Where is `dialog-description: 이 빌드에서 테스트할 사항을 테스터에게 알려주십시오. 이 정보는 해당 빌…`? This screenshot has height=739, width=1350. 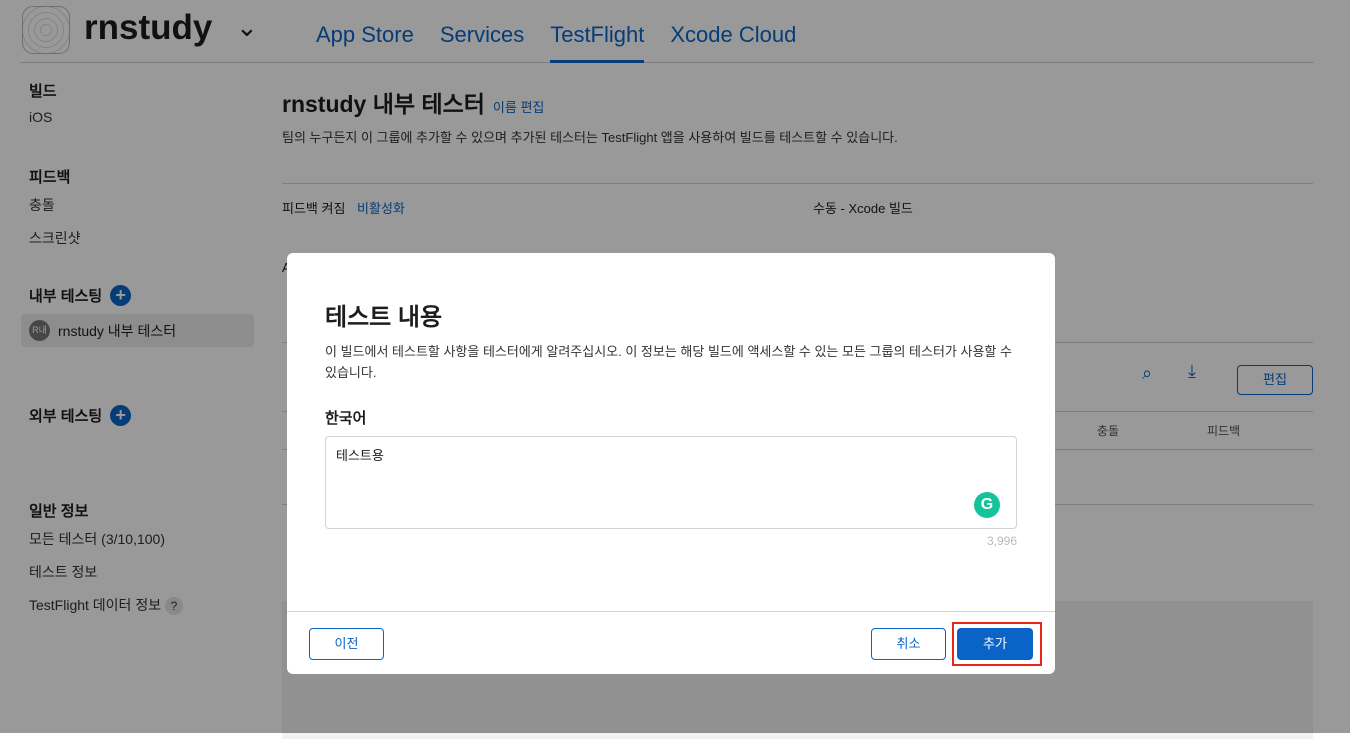 dialog-description: 이 빌드에서 테스트할 사항을 테스터에게 알려주십시오. 이 정보는 해당 빌… is located at coordinates (668, 362).